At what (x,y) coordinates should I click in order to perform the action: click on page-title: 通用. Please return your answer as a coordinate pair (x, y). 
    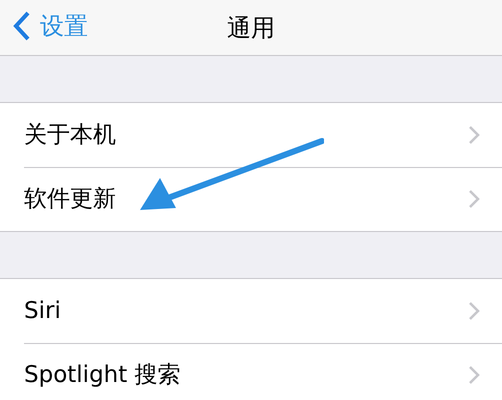
    Looking at the image, I should click on (251, 28).